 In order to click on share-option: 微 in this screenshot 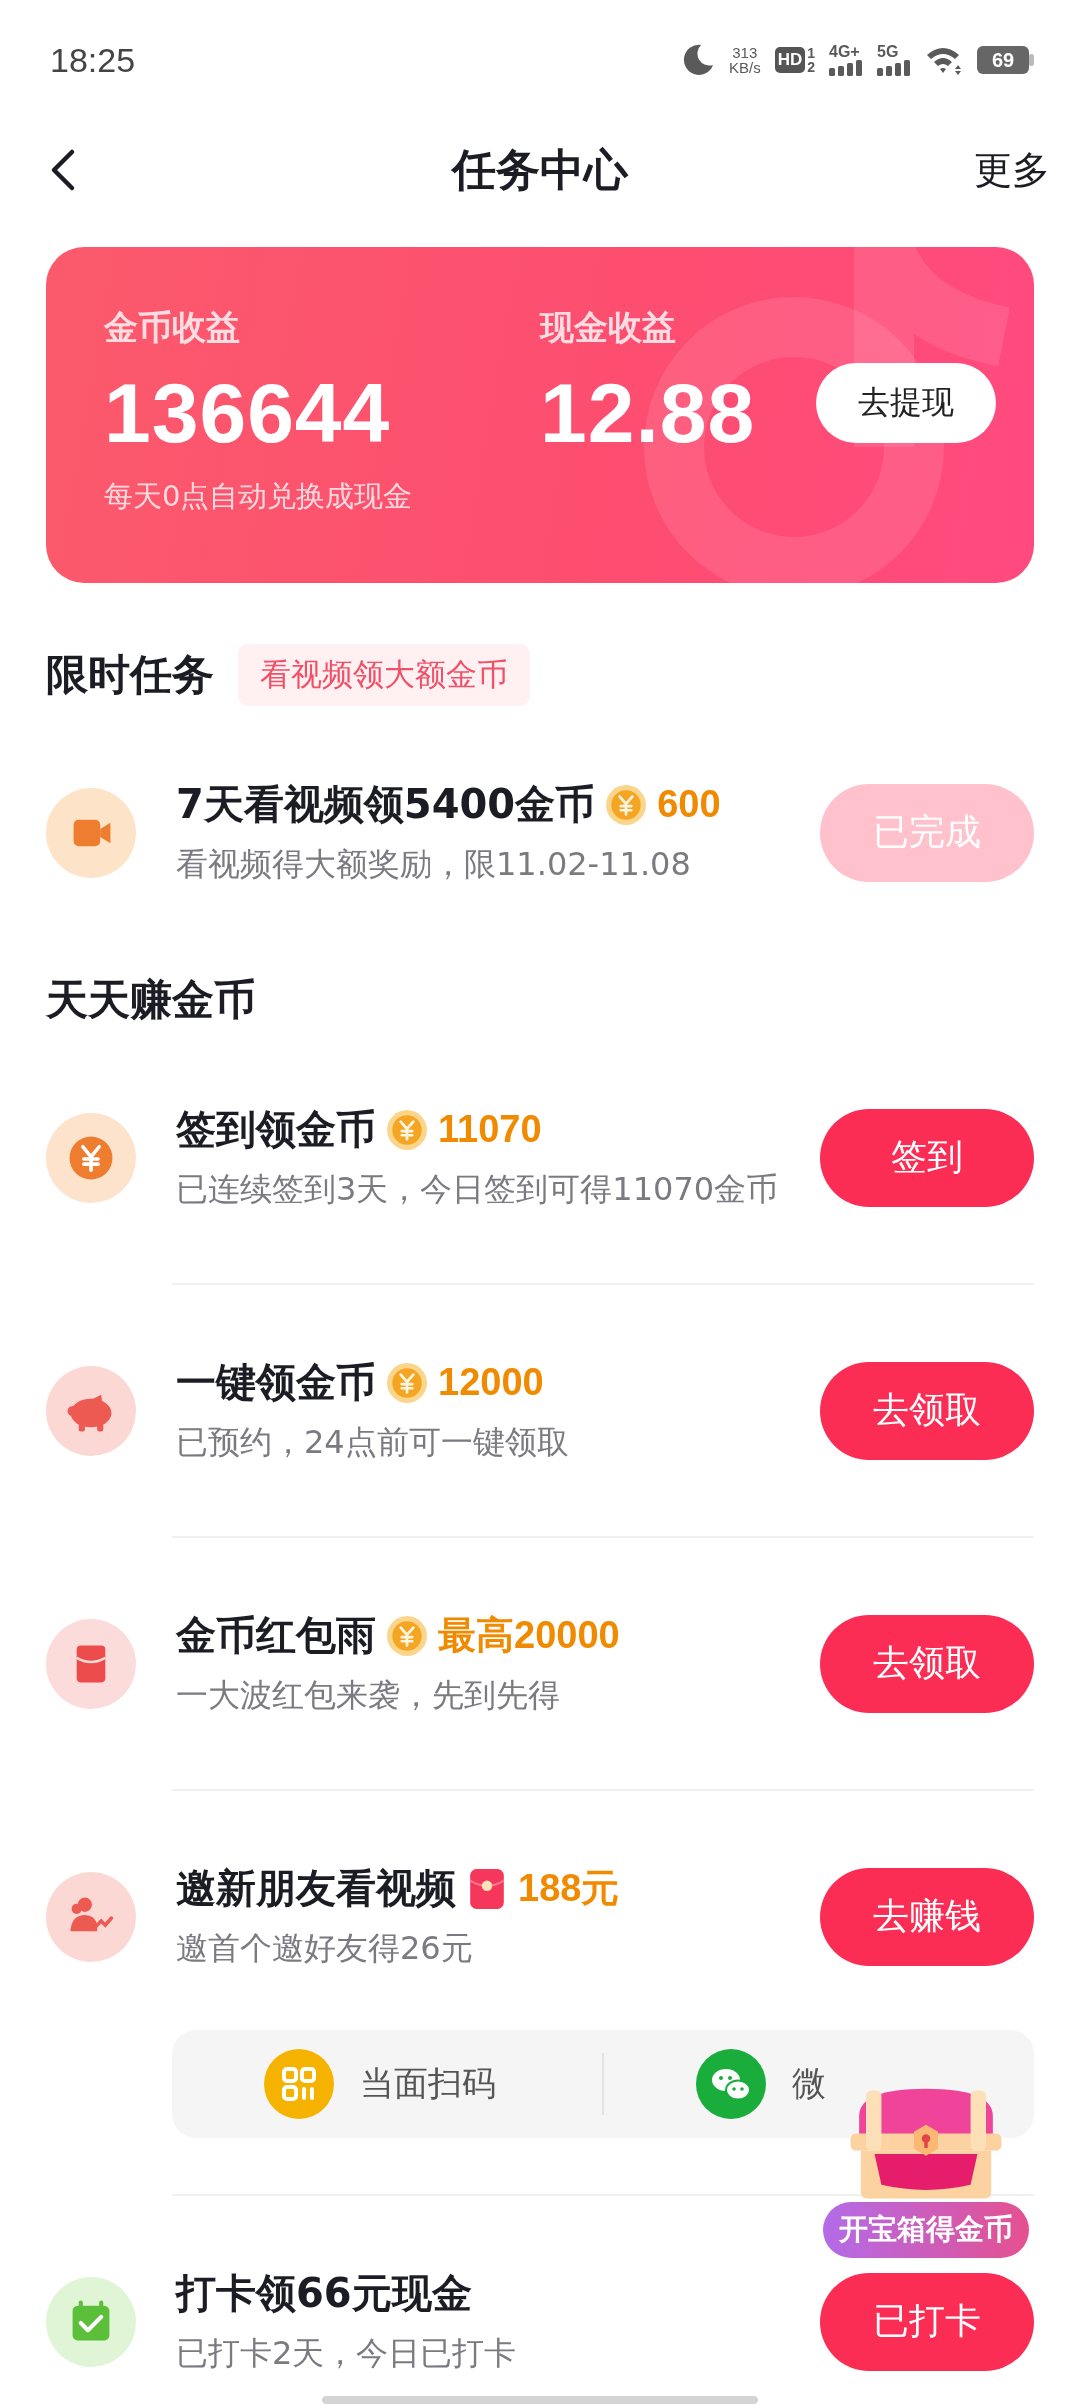, I will do `click(809, 2084)`.